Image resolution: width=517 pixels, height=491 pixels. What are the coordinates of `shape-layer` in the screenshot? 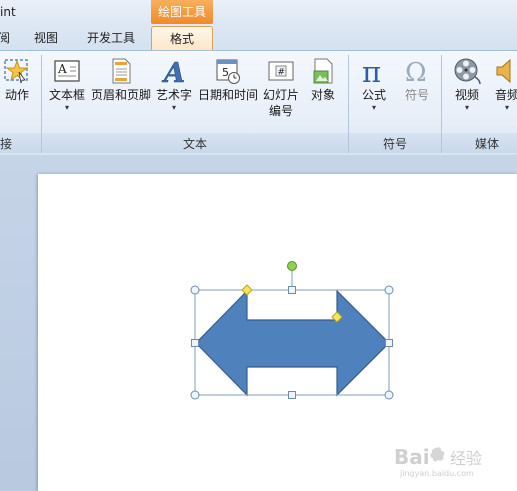 It's located at (292, 330).